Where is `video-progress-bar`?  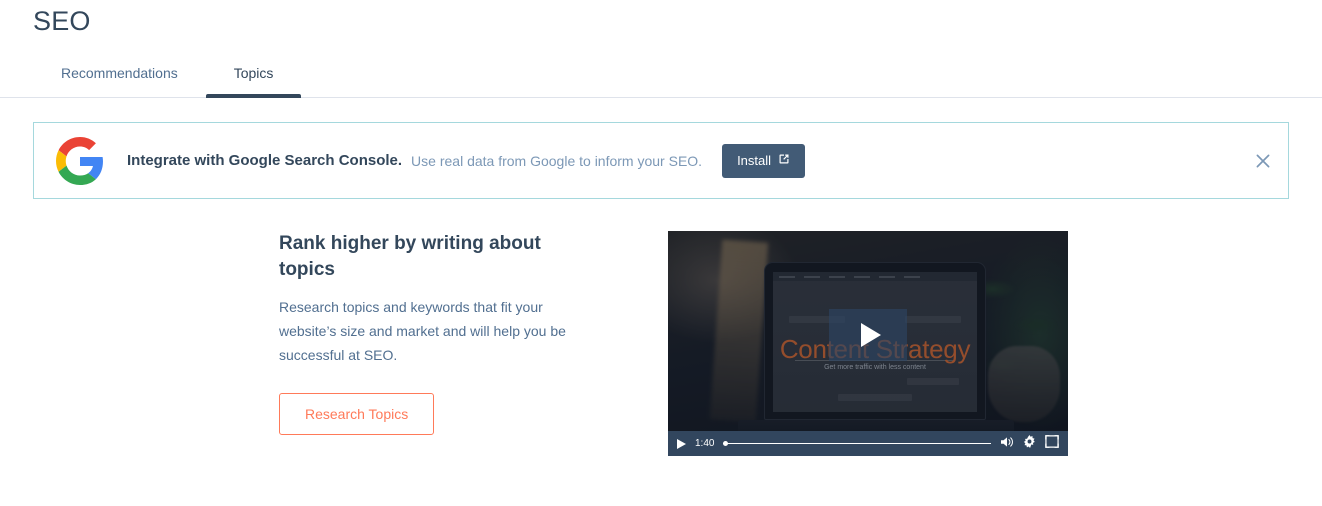 video-progress-bar is located at coordinates (857, 443).